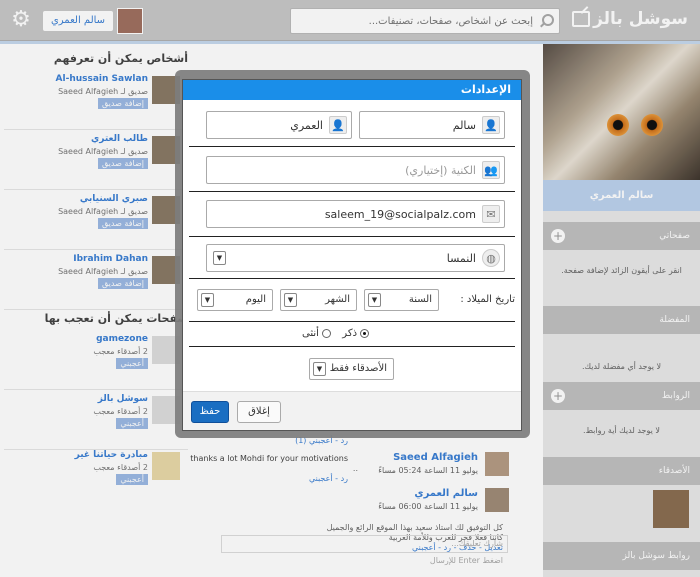  I want to click on email-field: ✉ saleem_19@socialpalz.com, so click(355, 214).